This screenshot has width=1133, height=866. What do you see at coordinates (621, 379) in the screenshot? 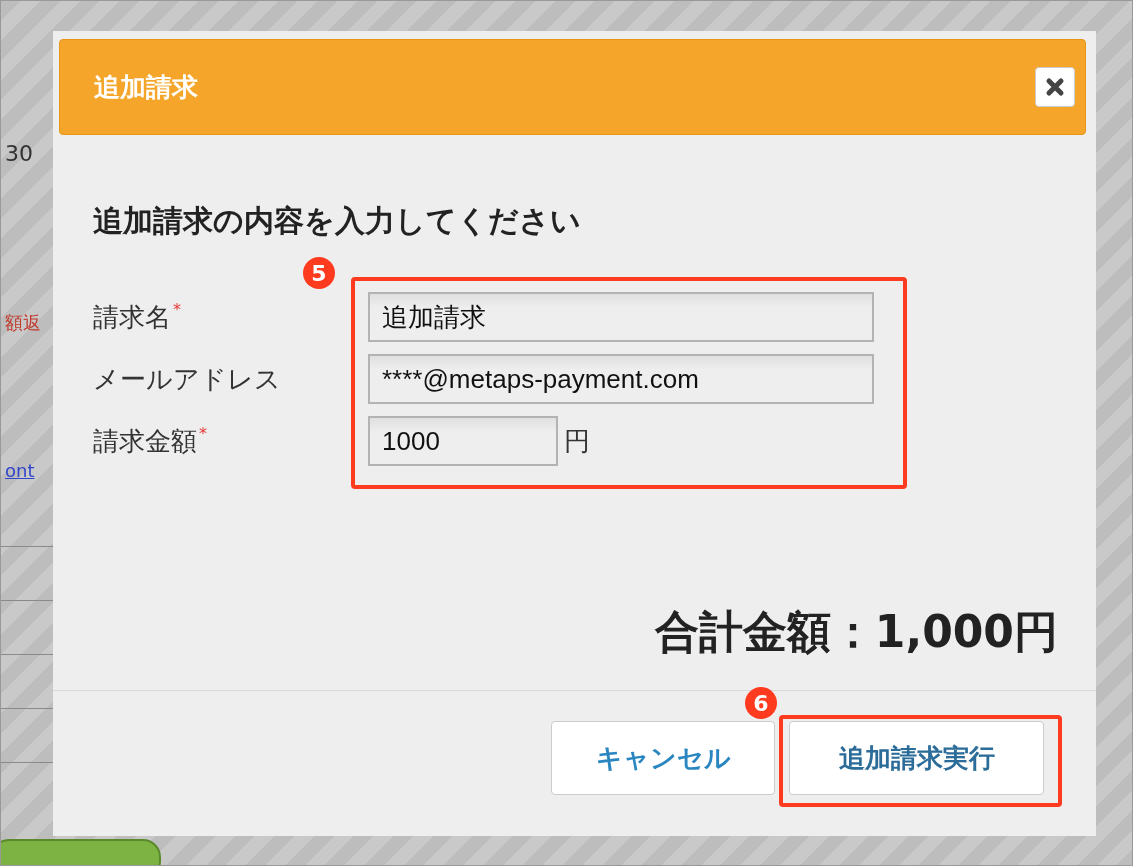
I see `input-field: ****@metaps-payment.com` at bounding box center [621, 379].